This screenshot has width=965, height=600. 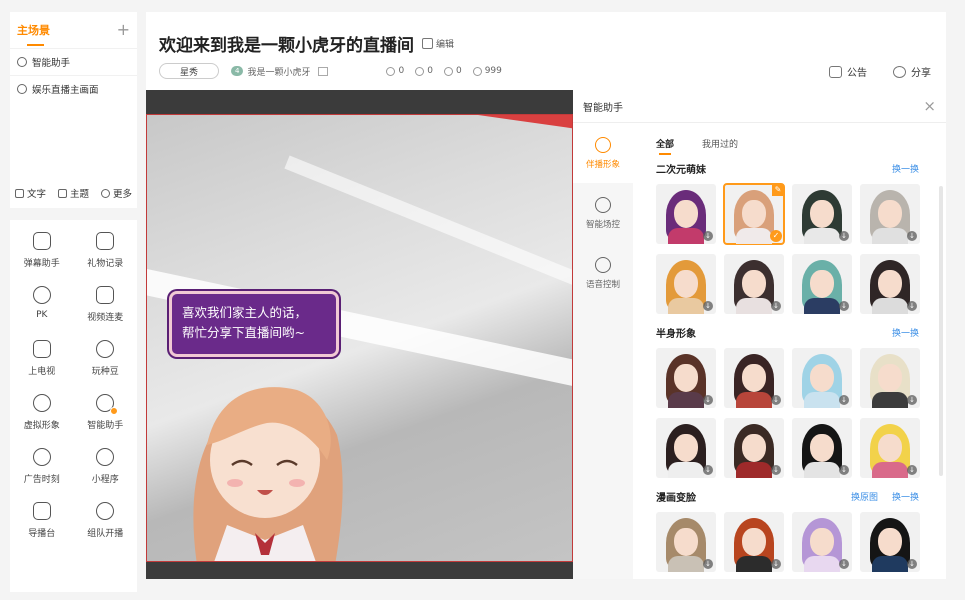 I want to click on scrollbar, so click(x=941, y=331).